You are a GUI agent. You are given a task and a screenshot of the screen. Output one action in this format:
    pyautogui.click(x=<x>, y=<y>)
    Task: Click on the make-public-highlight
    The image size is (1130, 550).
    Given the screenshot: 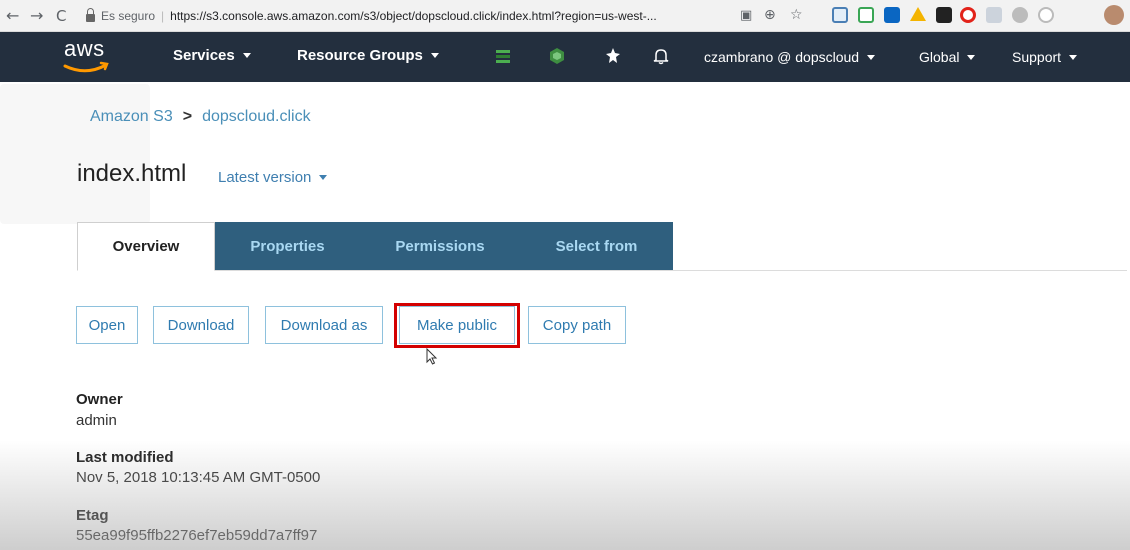 What is the action you would take?
    pyautogui.click(x=457, y=325)
    